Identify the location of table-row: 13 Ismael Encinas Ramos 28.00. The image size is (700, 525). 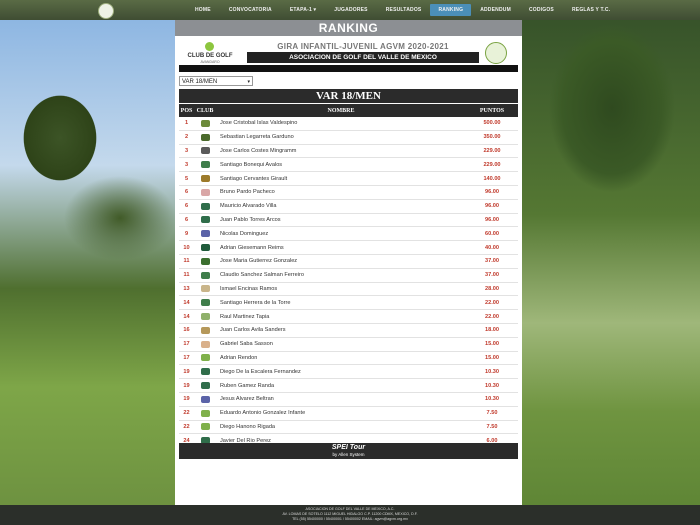
(348, 289).